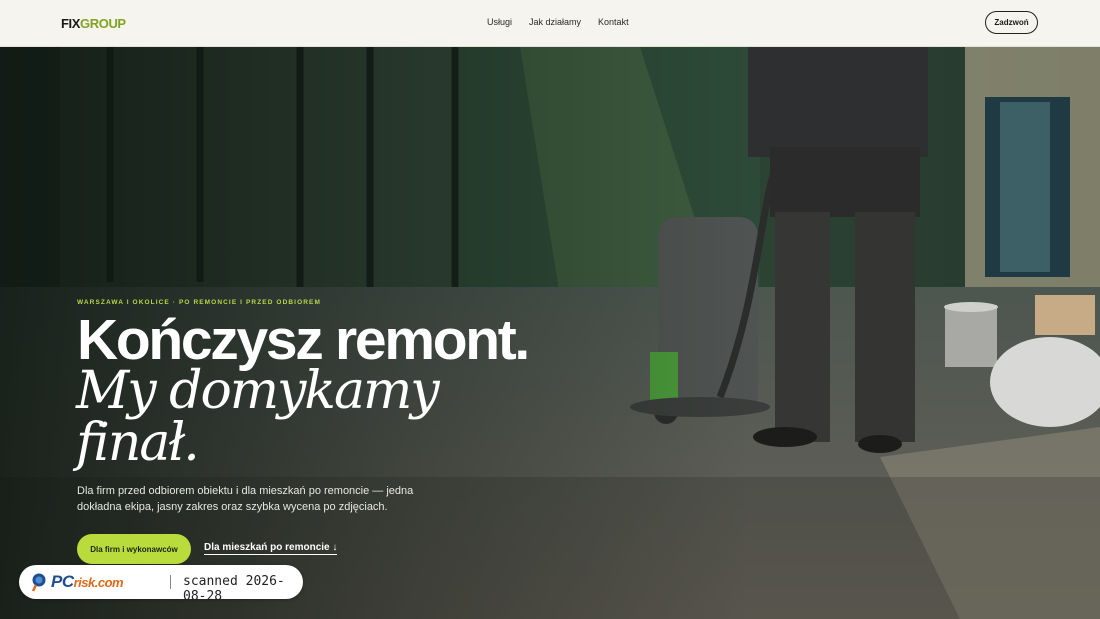 The image size is (1100, 619). Describe the element at coordinates (234, 589) in the screenshot. I see `stamp-scanned-text: scanned 2026-08-28` at that location.